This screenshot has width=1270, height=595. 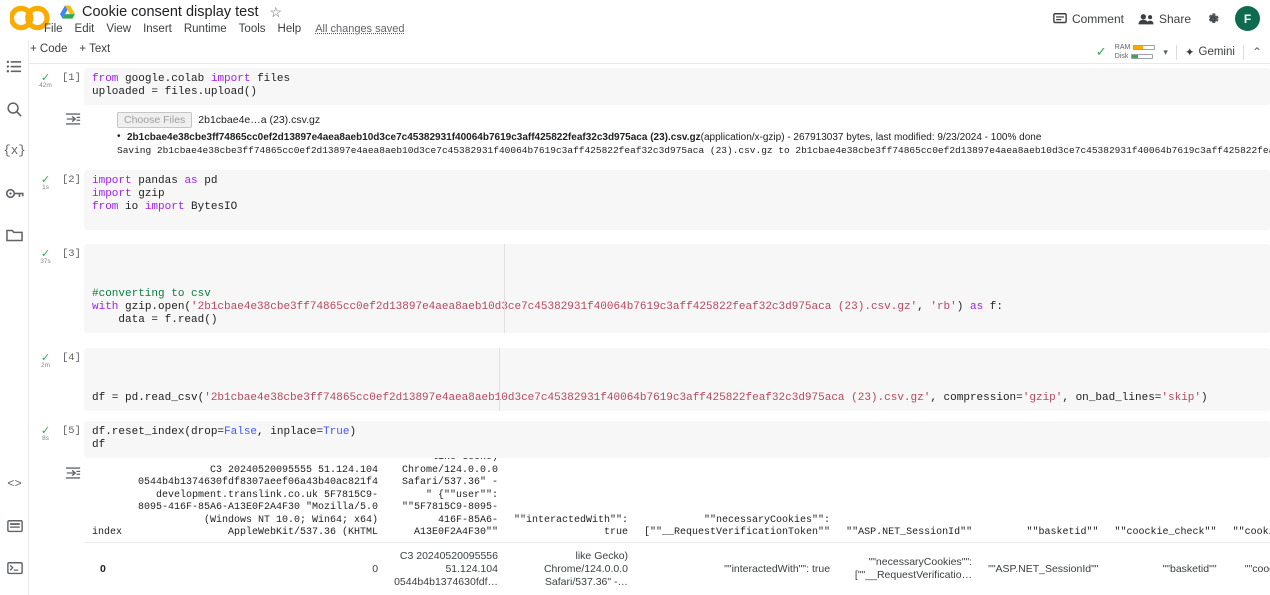 What do you see at coordinates (1176, 52) in the screenshot?
I see `toolbar-divider` at bounding box center [1176, 52].